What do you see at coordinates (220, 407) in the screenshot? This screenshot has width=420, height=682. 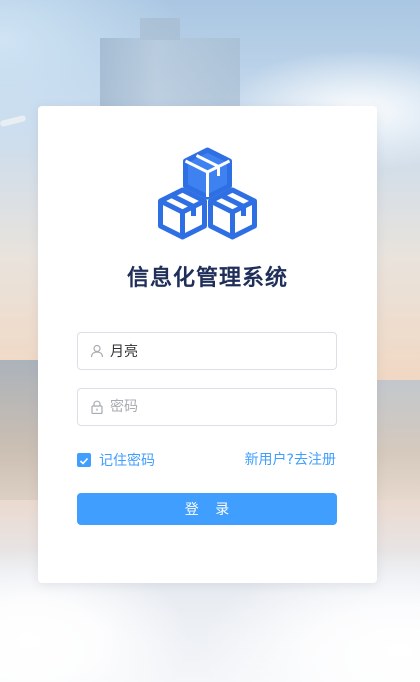 I see `password-input` at bounding box center [220, 407].